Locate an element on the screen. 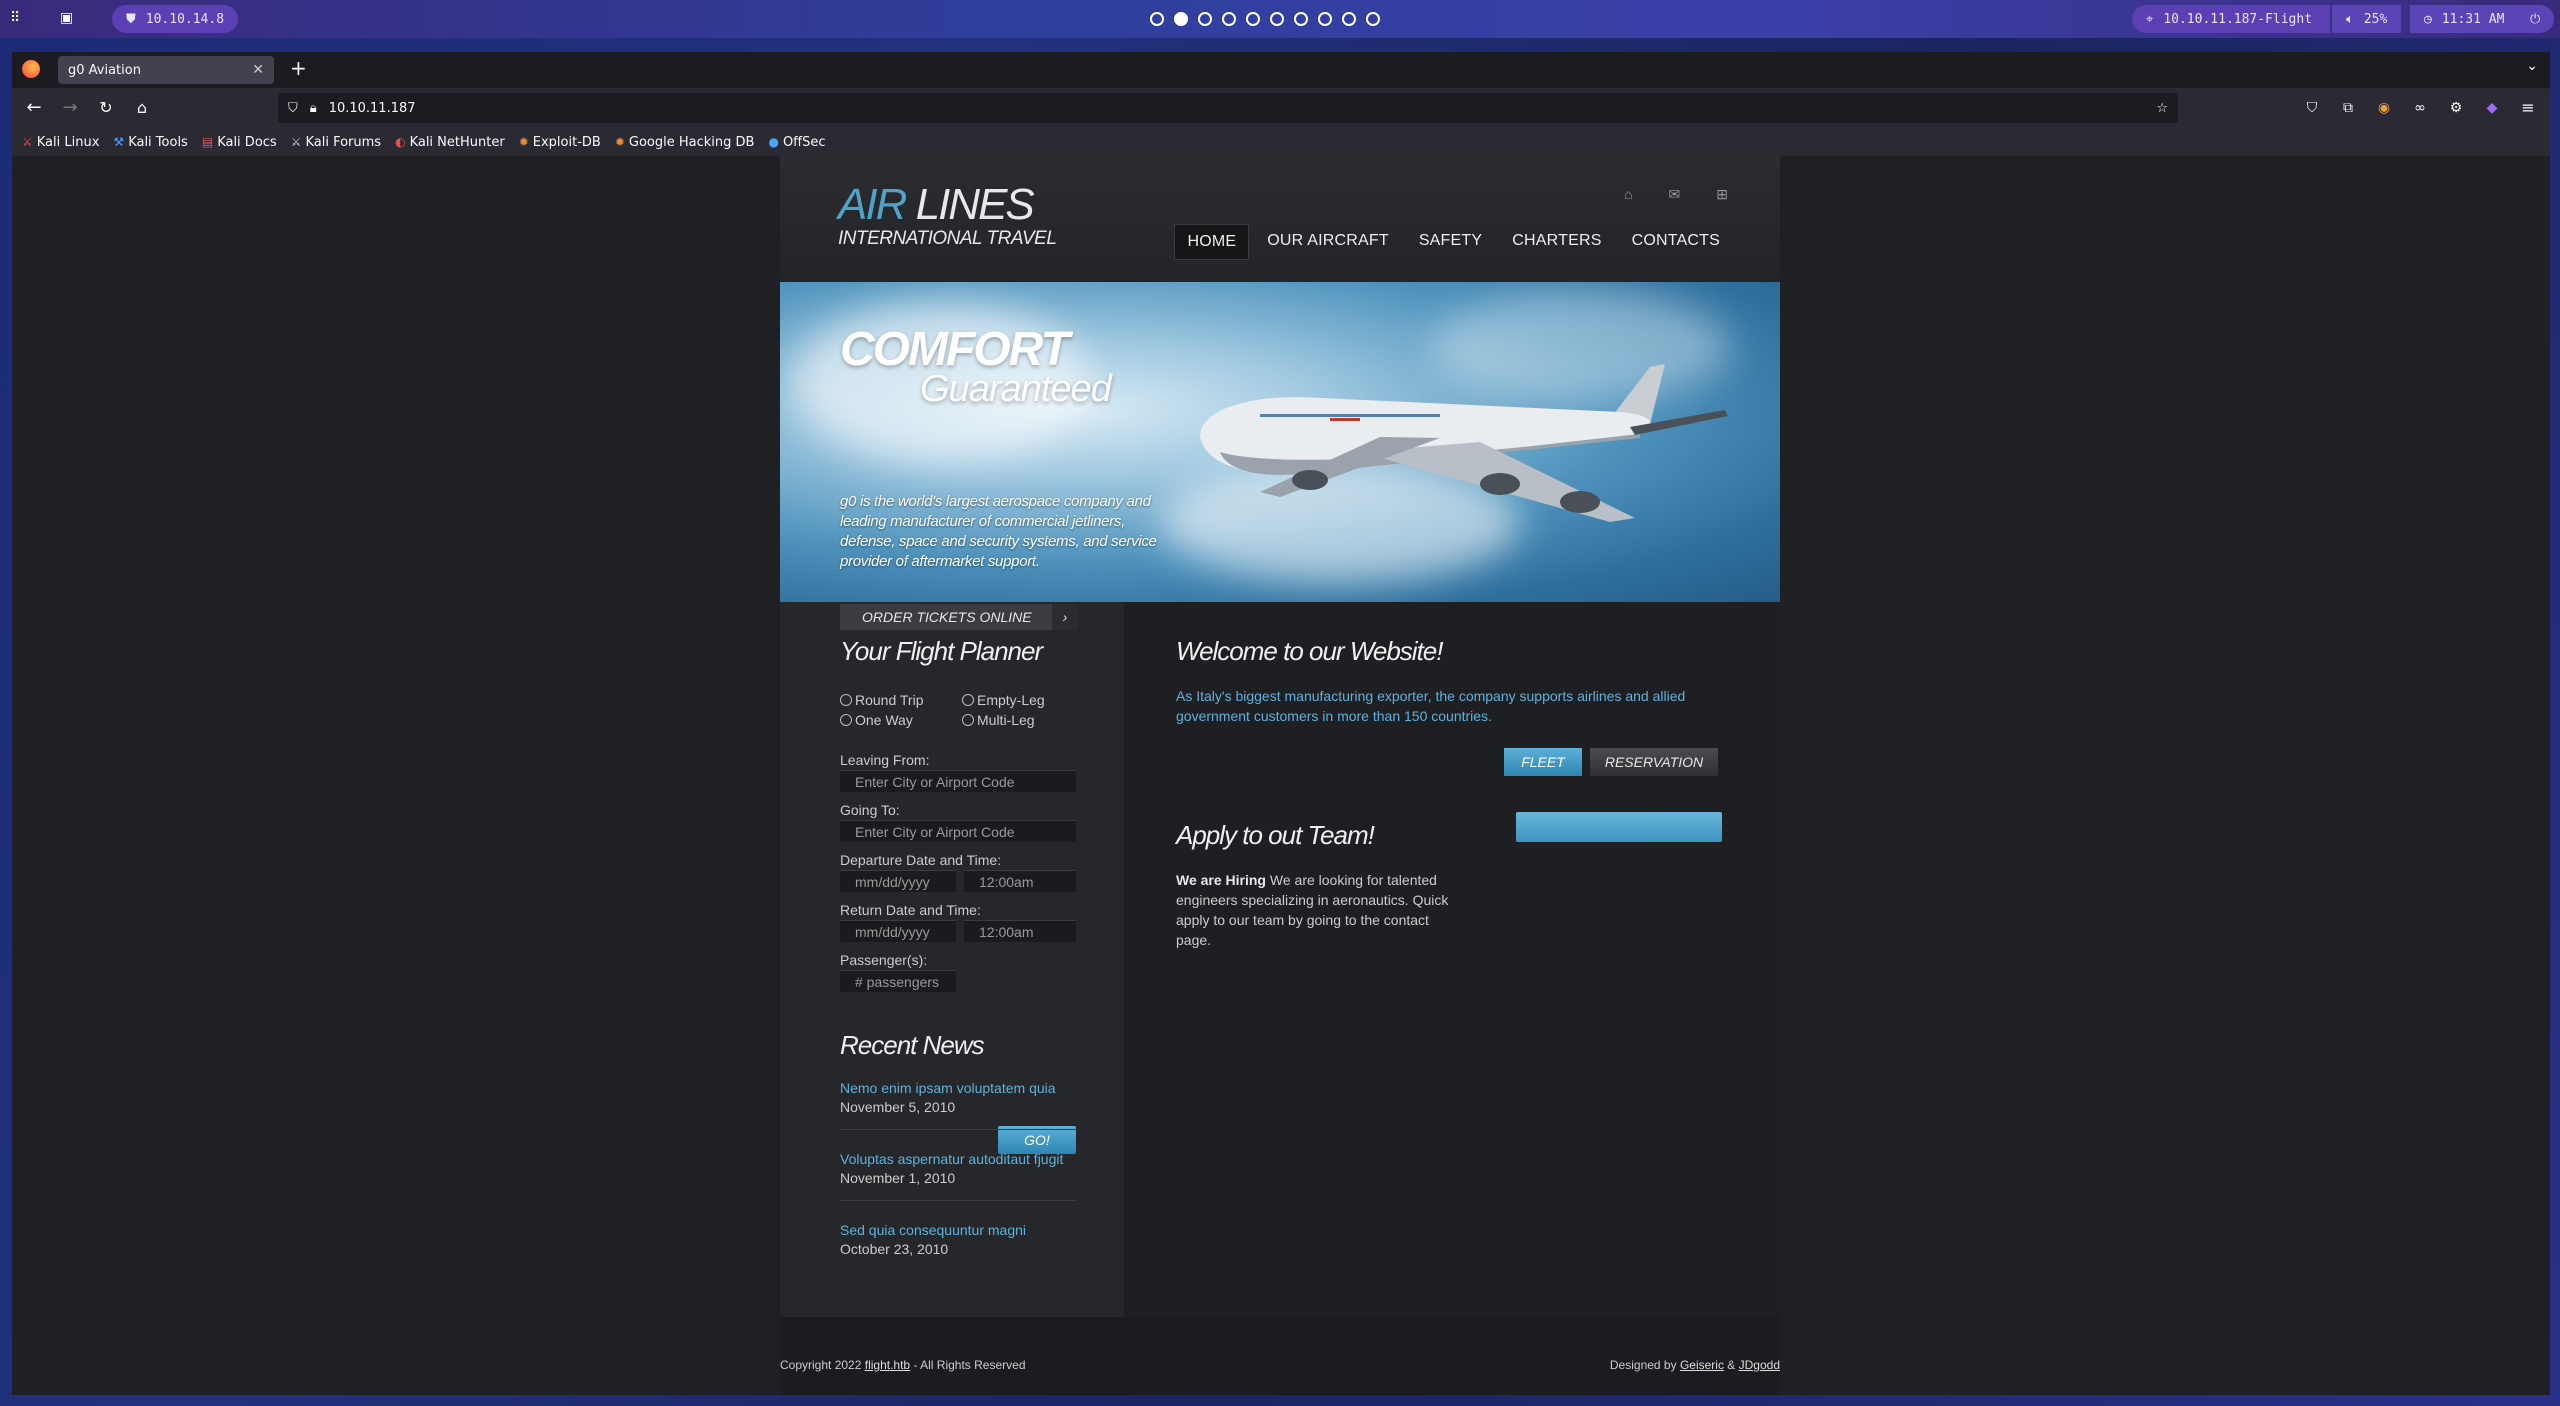 This screenshot has height=1406, width=2560. close-icon: ✕ is located at coordinates (258, 70).